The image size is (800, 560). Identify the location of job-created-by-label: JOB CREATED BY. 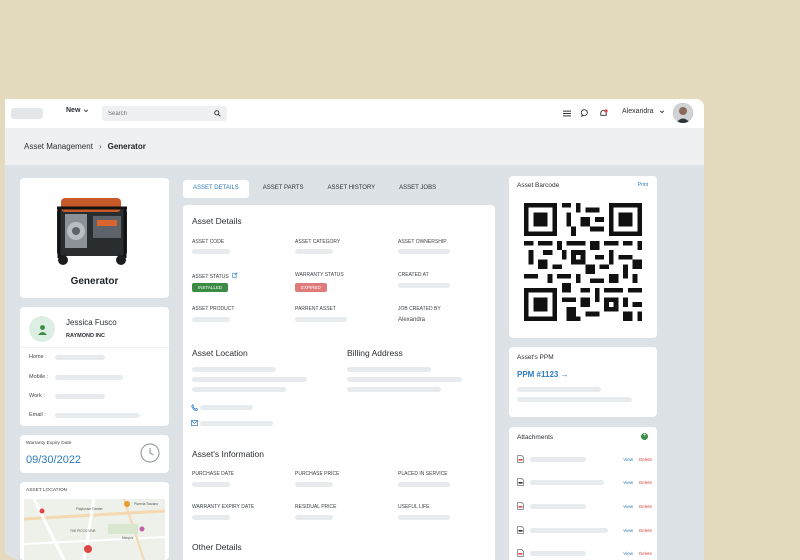
(419, 309).